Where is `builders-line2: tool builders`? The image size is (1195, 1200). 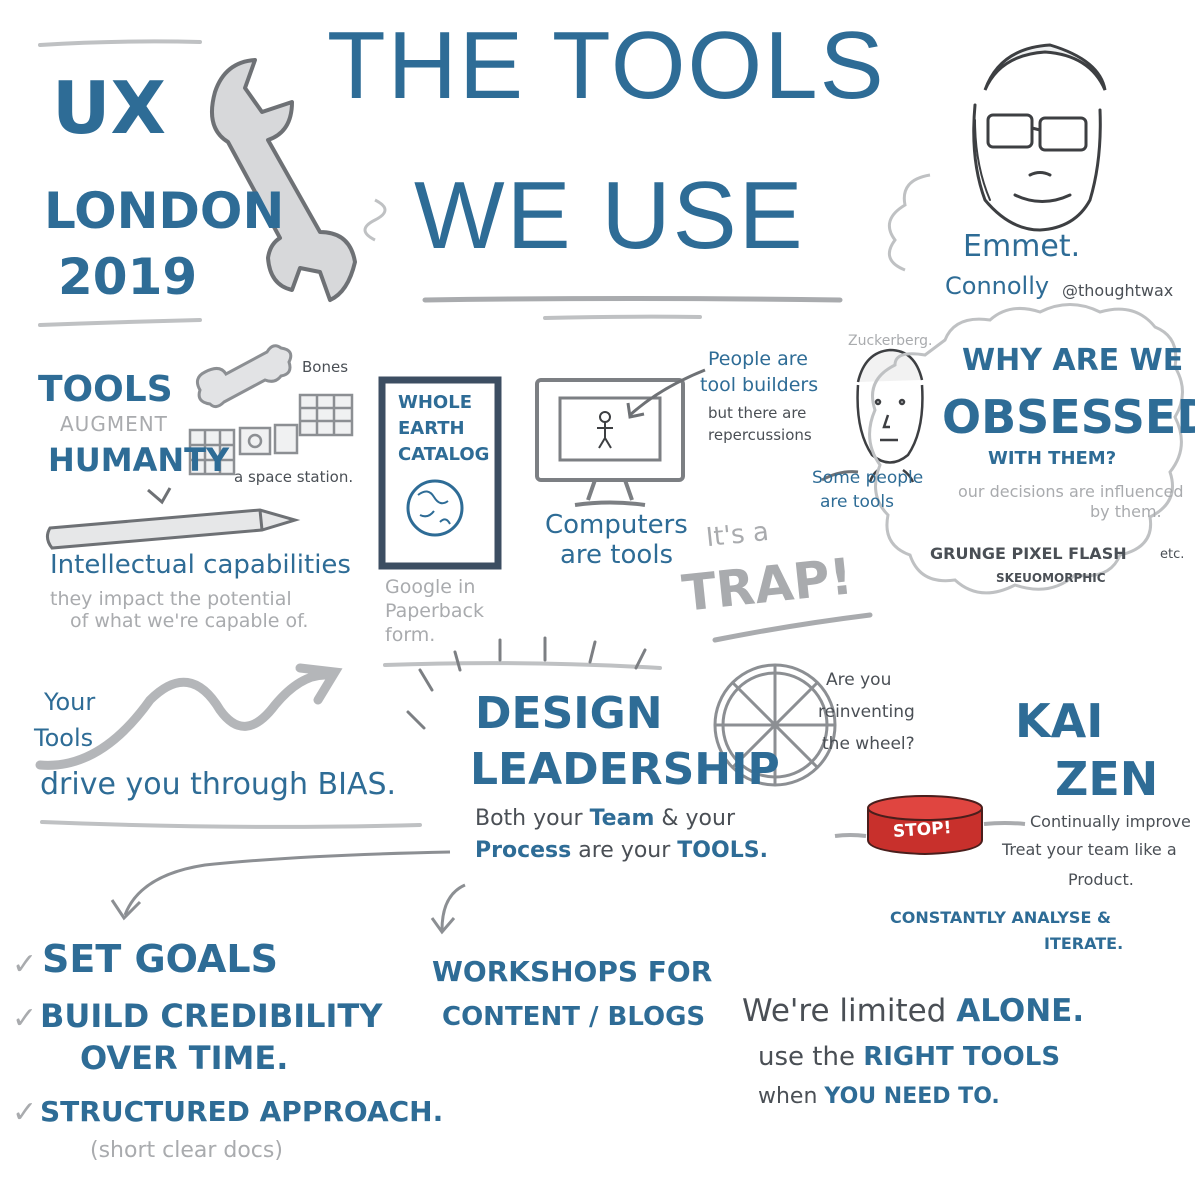
builders-line2: tool builders is located at coordinates (759, 385).